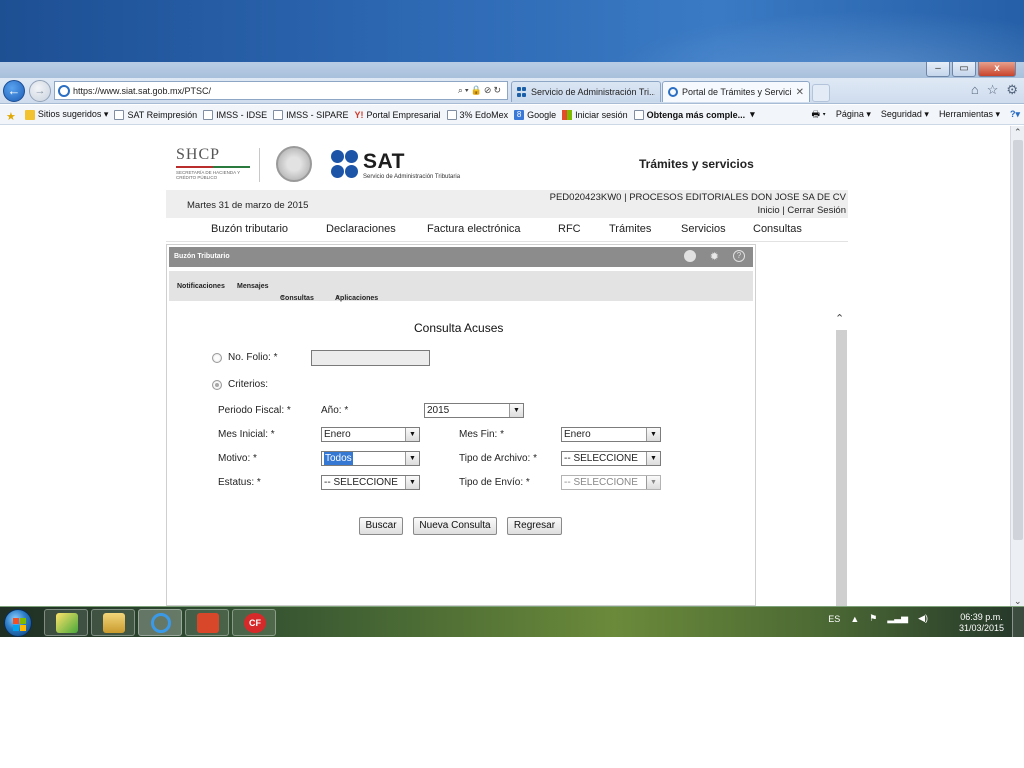 This screenshot has height=768, width=1024. Describe the element at coordinates (535, 114) in the screenshot. I see `favorite-google: 8 Google` at that location.